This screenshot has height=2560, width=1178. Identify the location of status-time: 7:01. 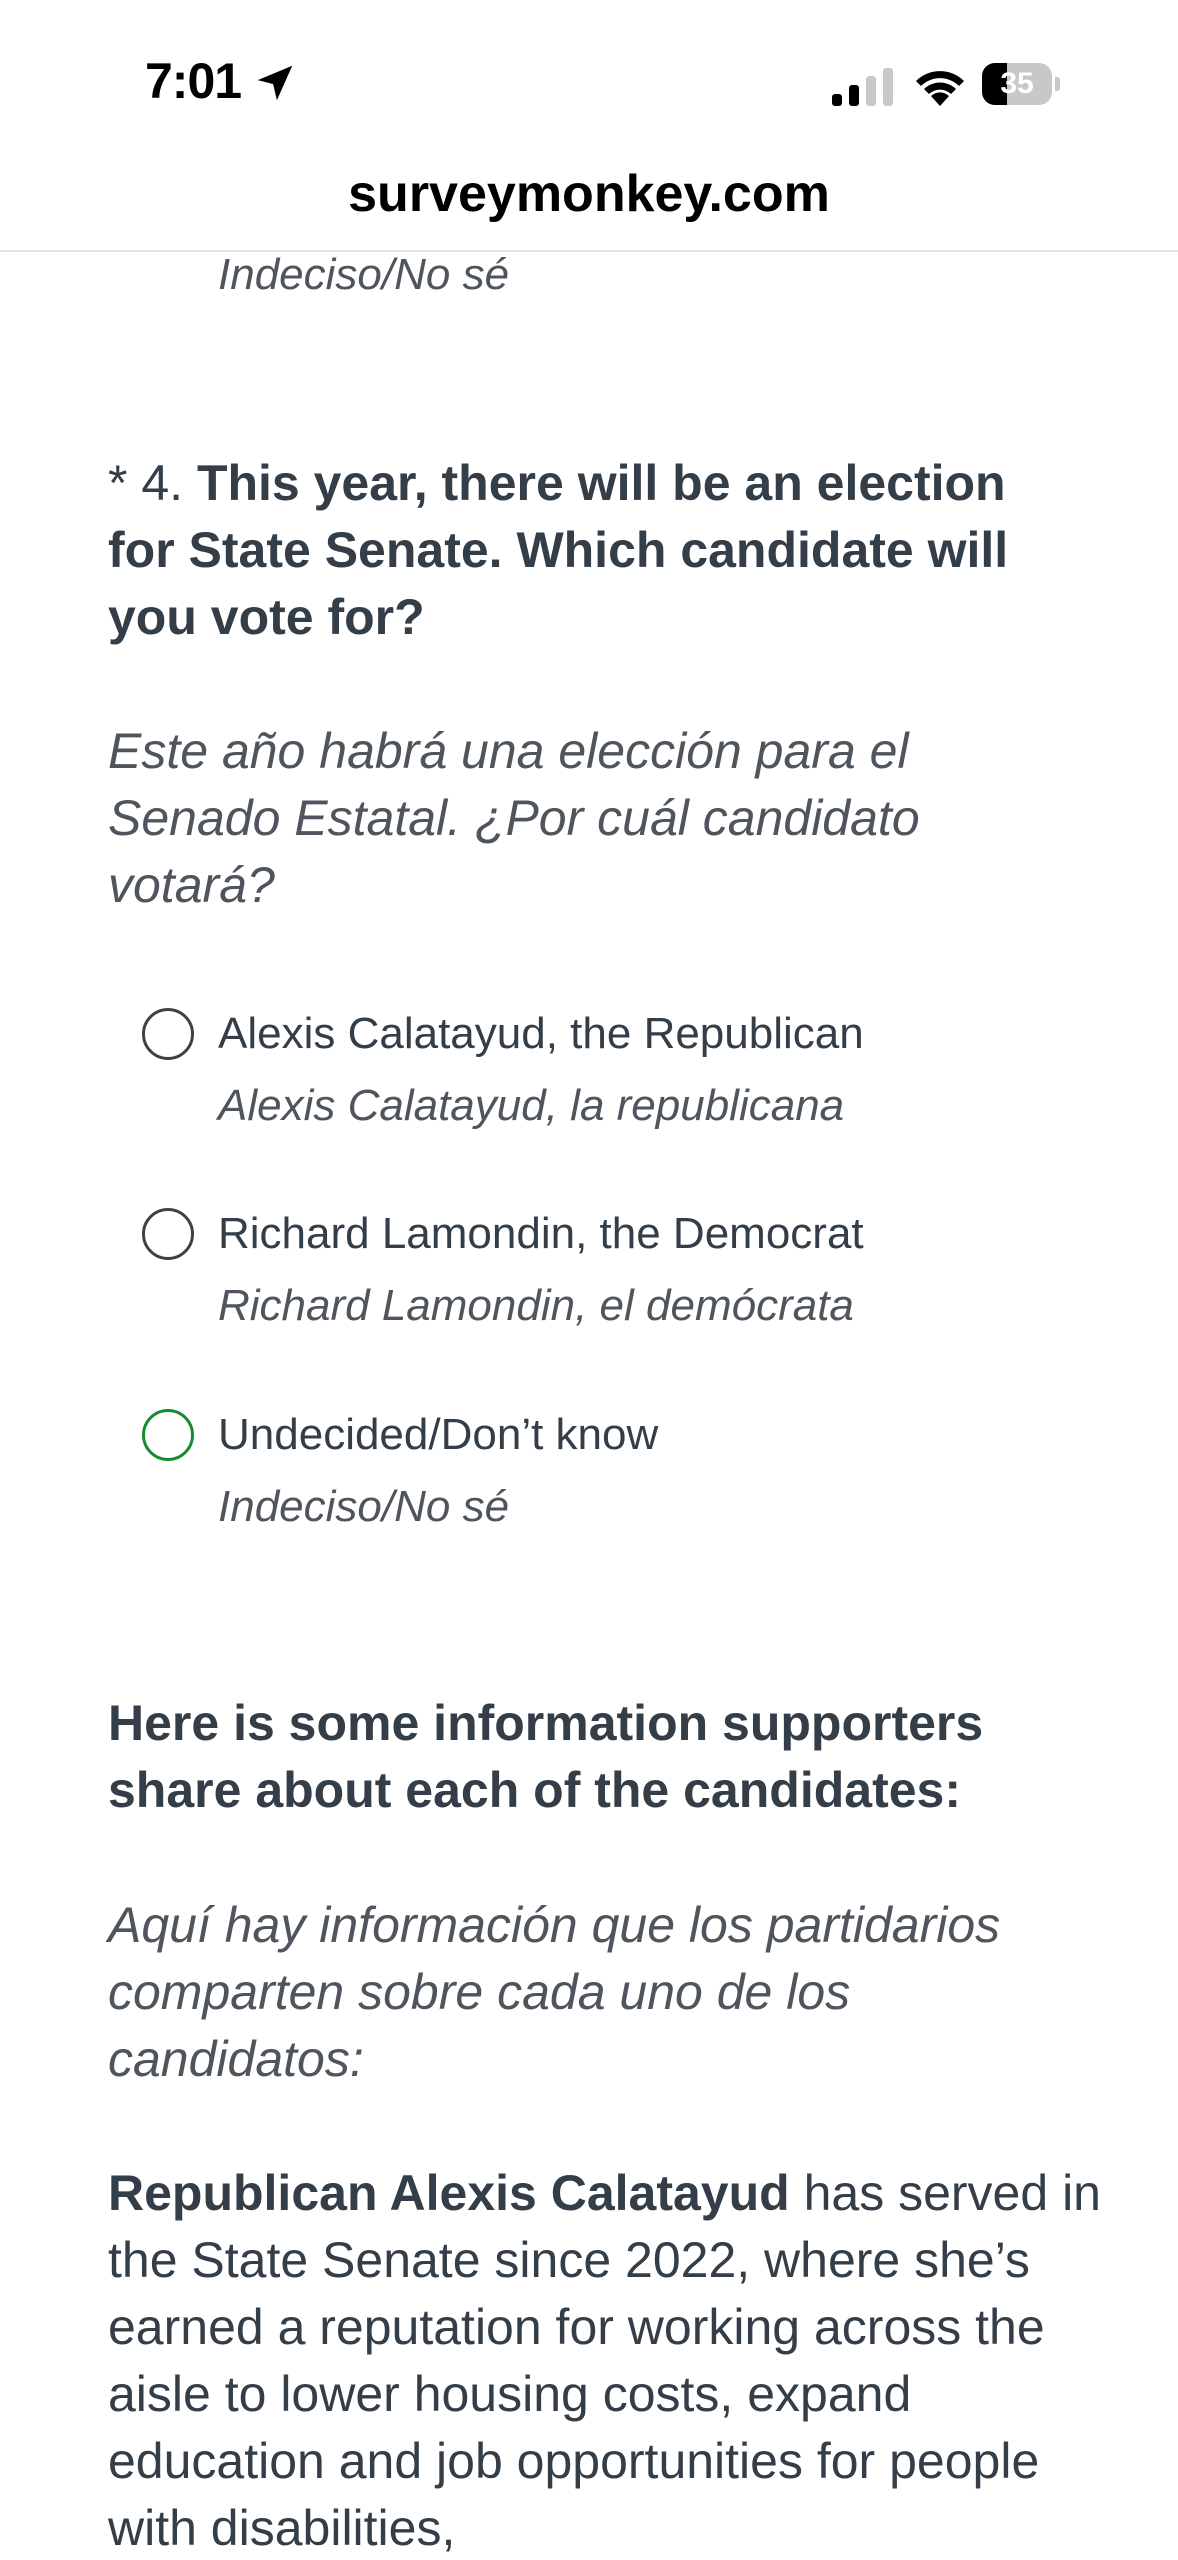
(193, 81).